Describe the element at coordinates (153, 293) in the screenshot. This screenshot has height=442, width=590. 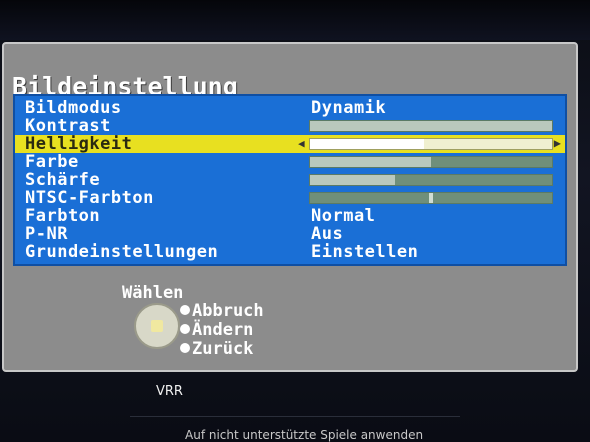
I see `help-title: Wählen` at that location.